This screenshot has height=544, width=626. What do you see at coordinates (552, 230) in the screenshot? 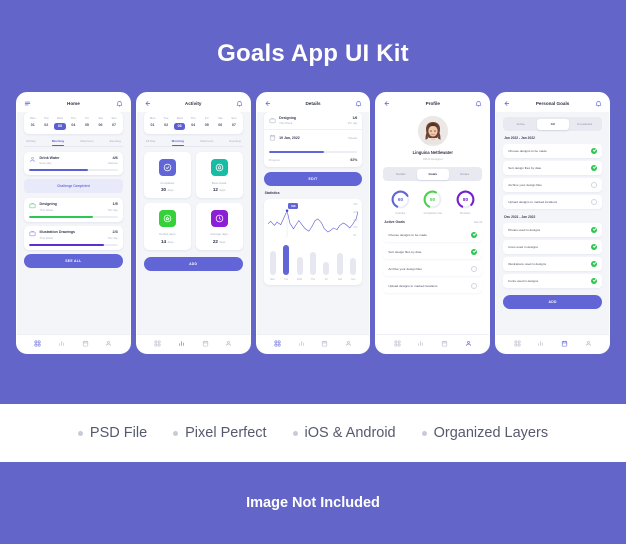
I see `task-row: Photos used in designs` at bounding box center [552, 230].